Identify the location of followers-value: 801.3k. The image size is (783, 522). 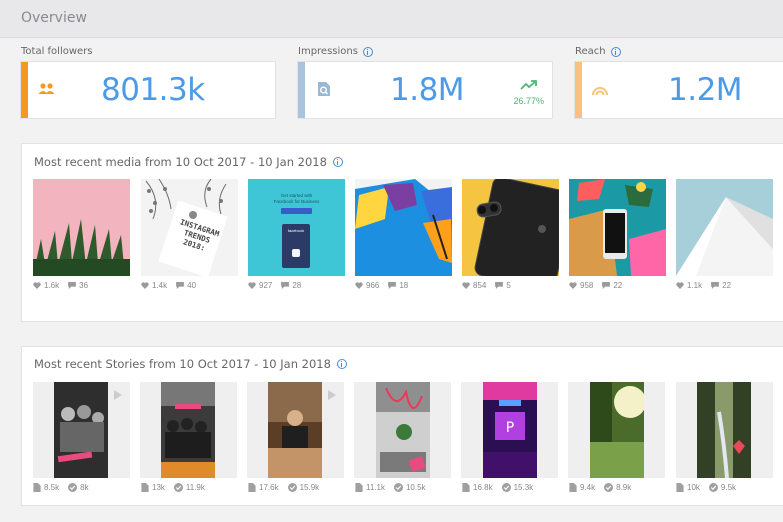
(153, 90).